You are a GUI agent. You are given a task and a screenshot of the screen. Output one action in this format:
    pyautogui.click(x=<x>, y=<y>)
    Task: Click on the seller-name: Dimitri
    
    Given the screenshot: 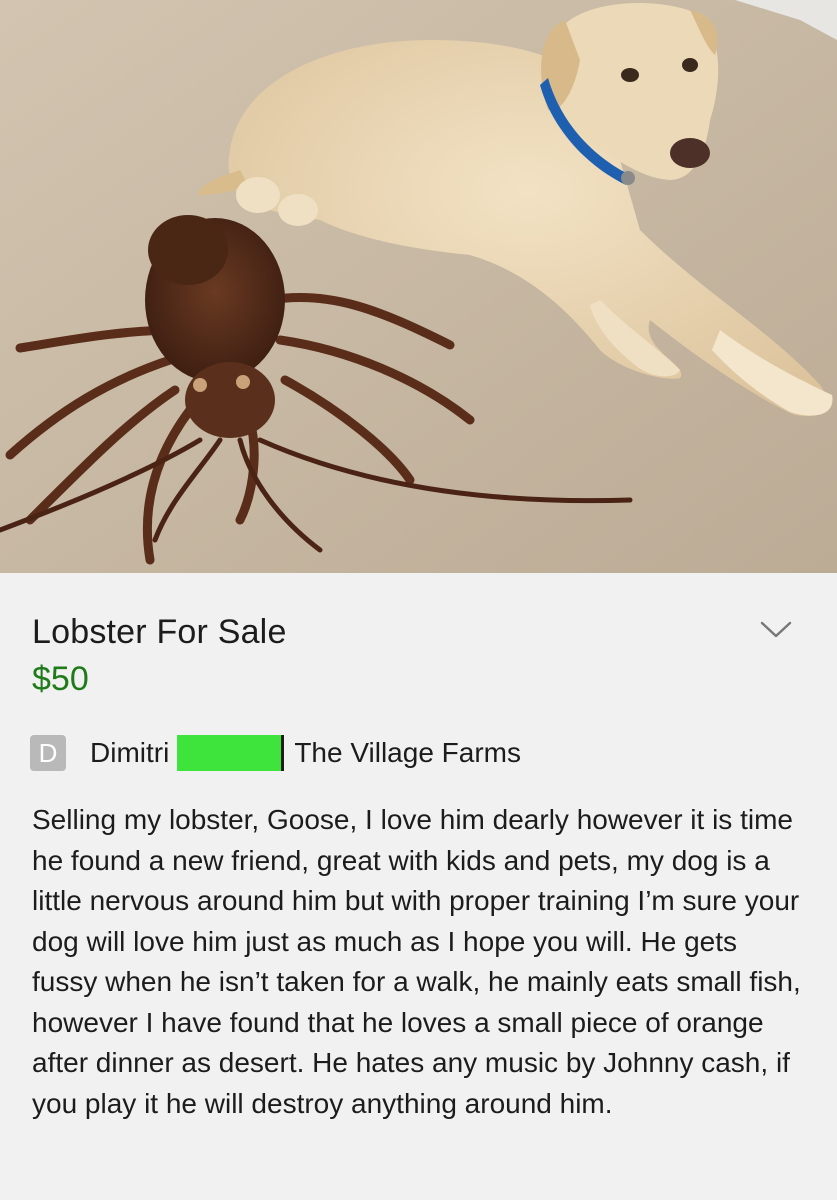 What is the action you would take?
    pyautogui.click(x=129, y=753)
    